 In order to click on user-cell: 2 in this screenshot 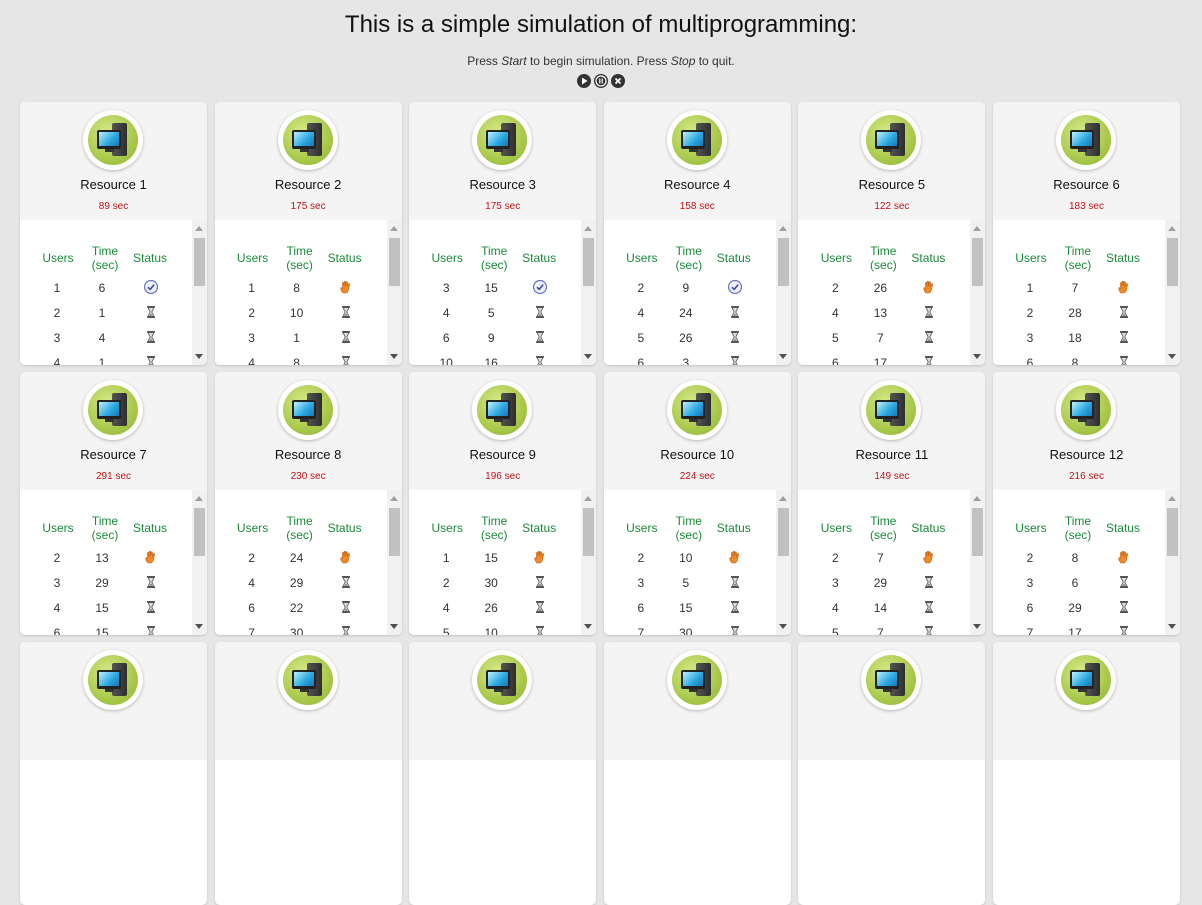, I will do `click(1030, 558)`.